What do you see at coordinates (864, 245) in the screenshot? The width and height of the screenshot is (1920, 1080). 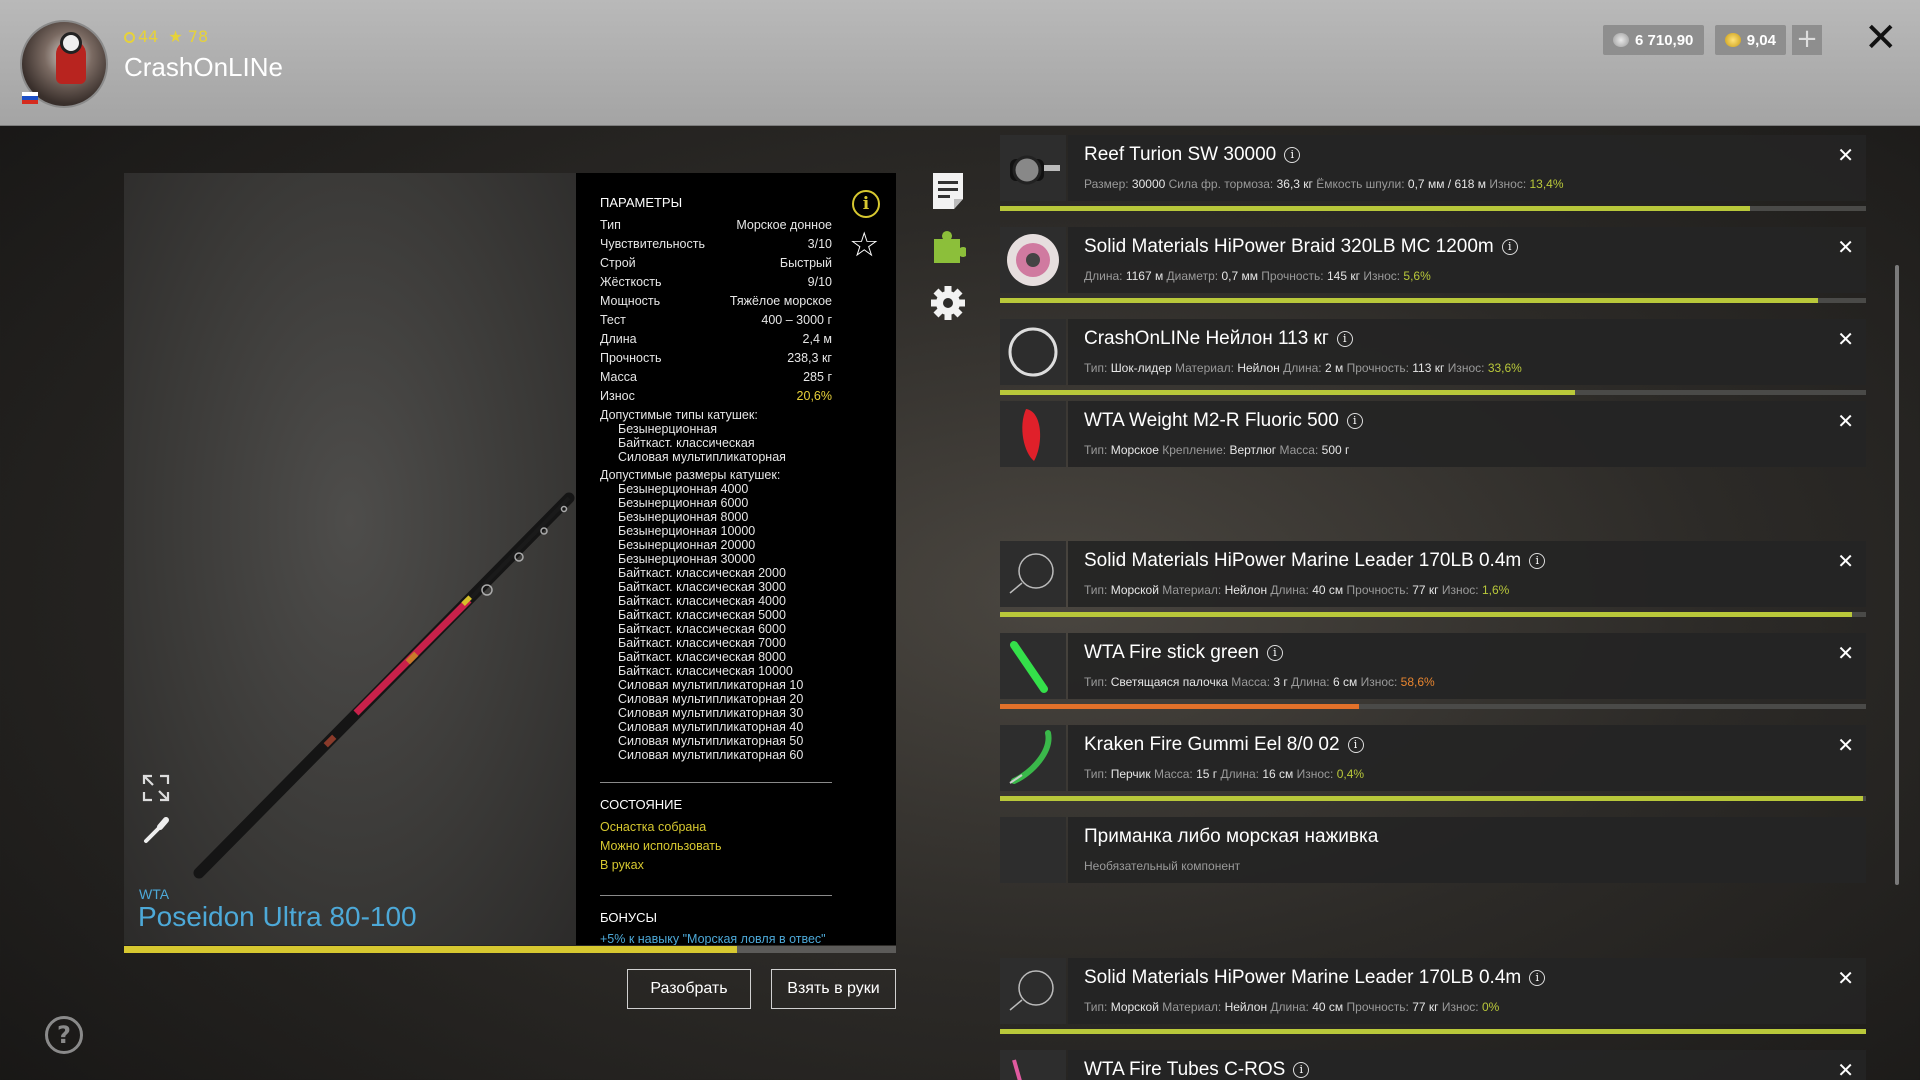 I see `favorite-star-icon: ☆` at bounding box center [864, 245].